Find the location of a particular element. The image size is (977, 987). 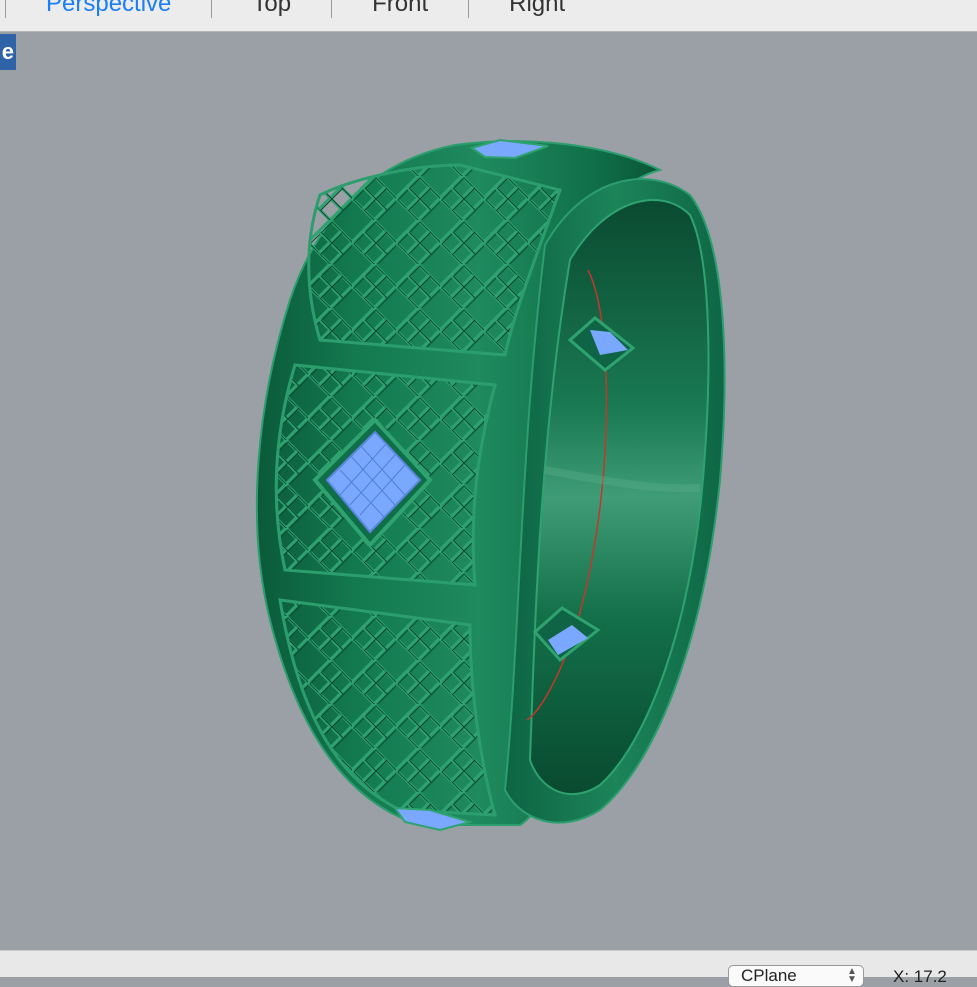

knot-panel-bottom is located at coordinates (387, 707).